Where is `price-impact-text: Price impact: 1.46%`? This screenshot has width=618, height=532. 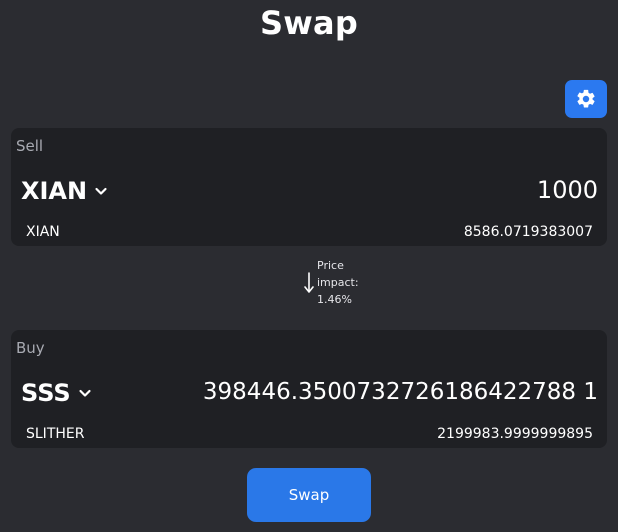 price-impact-text: Price impact: 1.46% is located at coordinates (352, 282).